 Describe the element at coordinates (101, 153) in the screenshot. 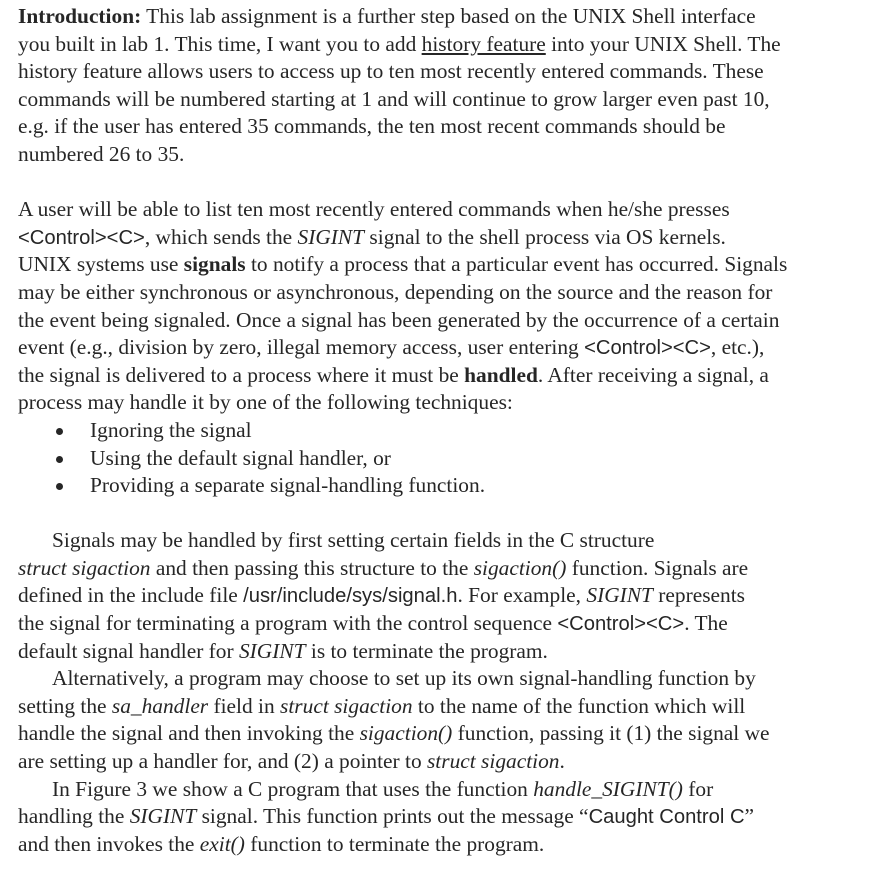

I see `text-line: numbered 26 to 35.` at that location.